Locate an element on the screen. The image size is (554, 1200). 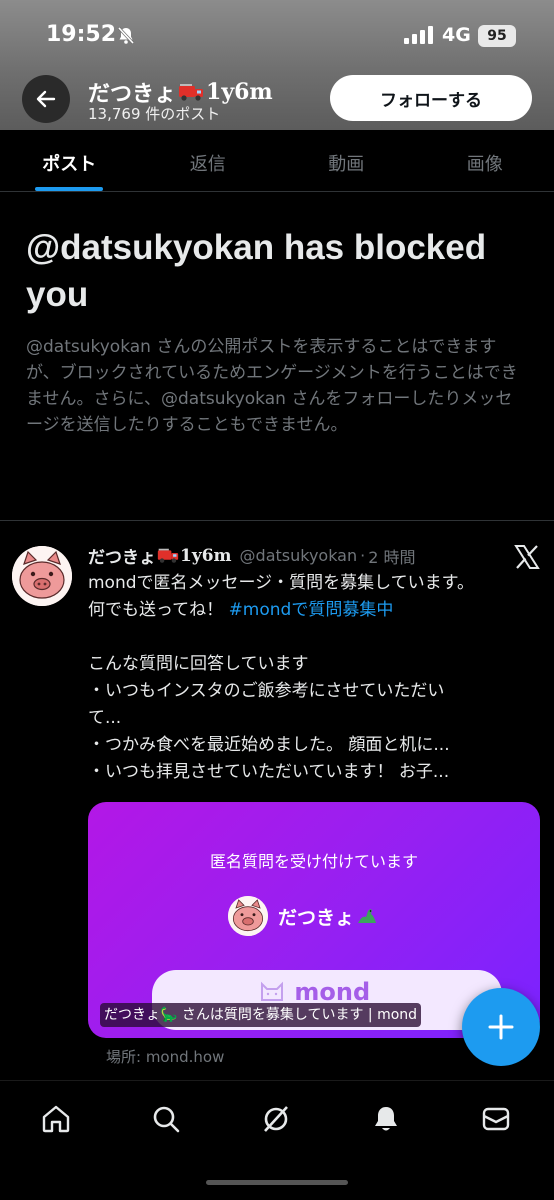
profile-tabs: ポスト 返信 動画 画像 is located at coordinates (277, 161).